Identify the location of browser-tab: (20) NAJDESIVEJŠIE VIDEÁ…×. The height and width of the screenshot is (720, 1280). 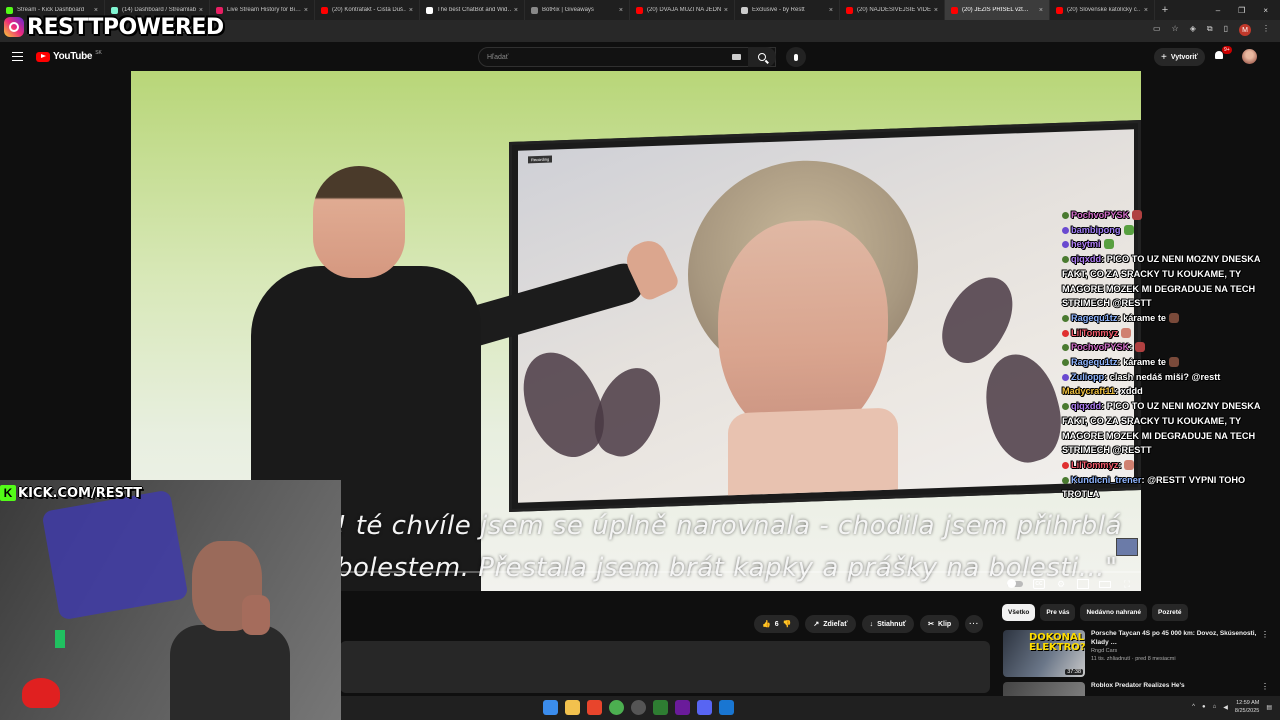
(892, 10).